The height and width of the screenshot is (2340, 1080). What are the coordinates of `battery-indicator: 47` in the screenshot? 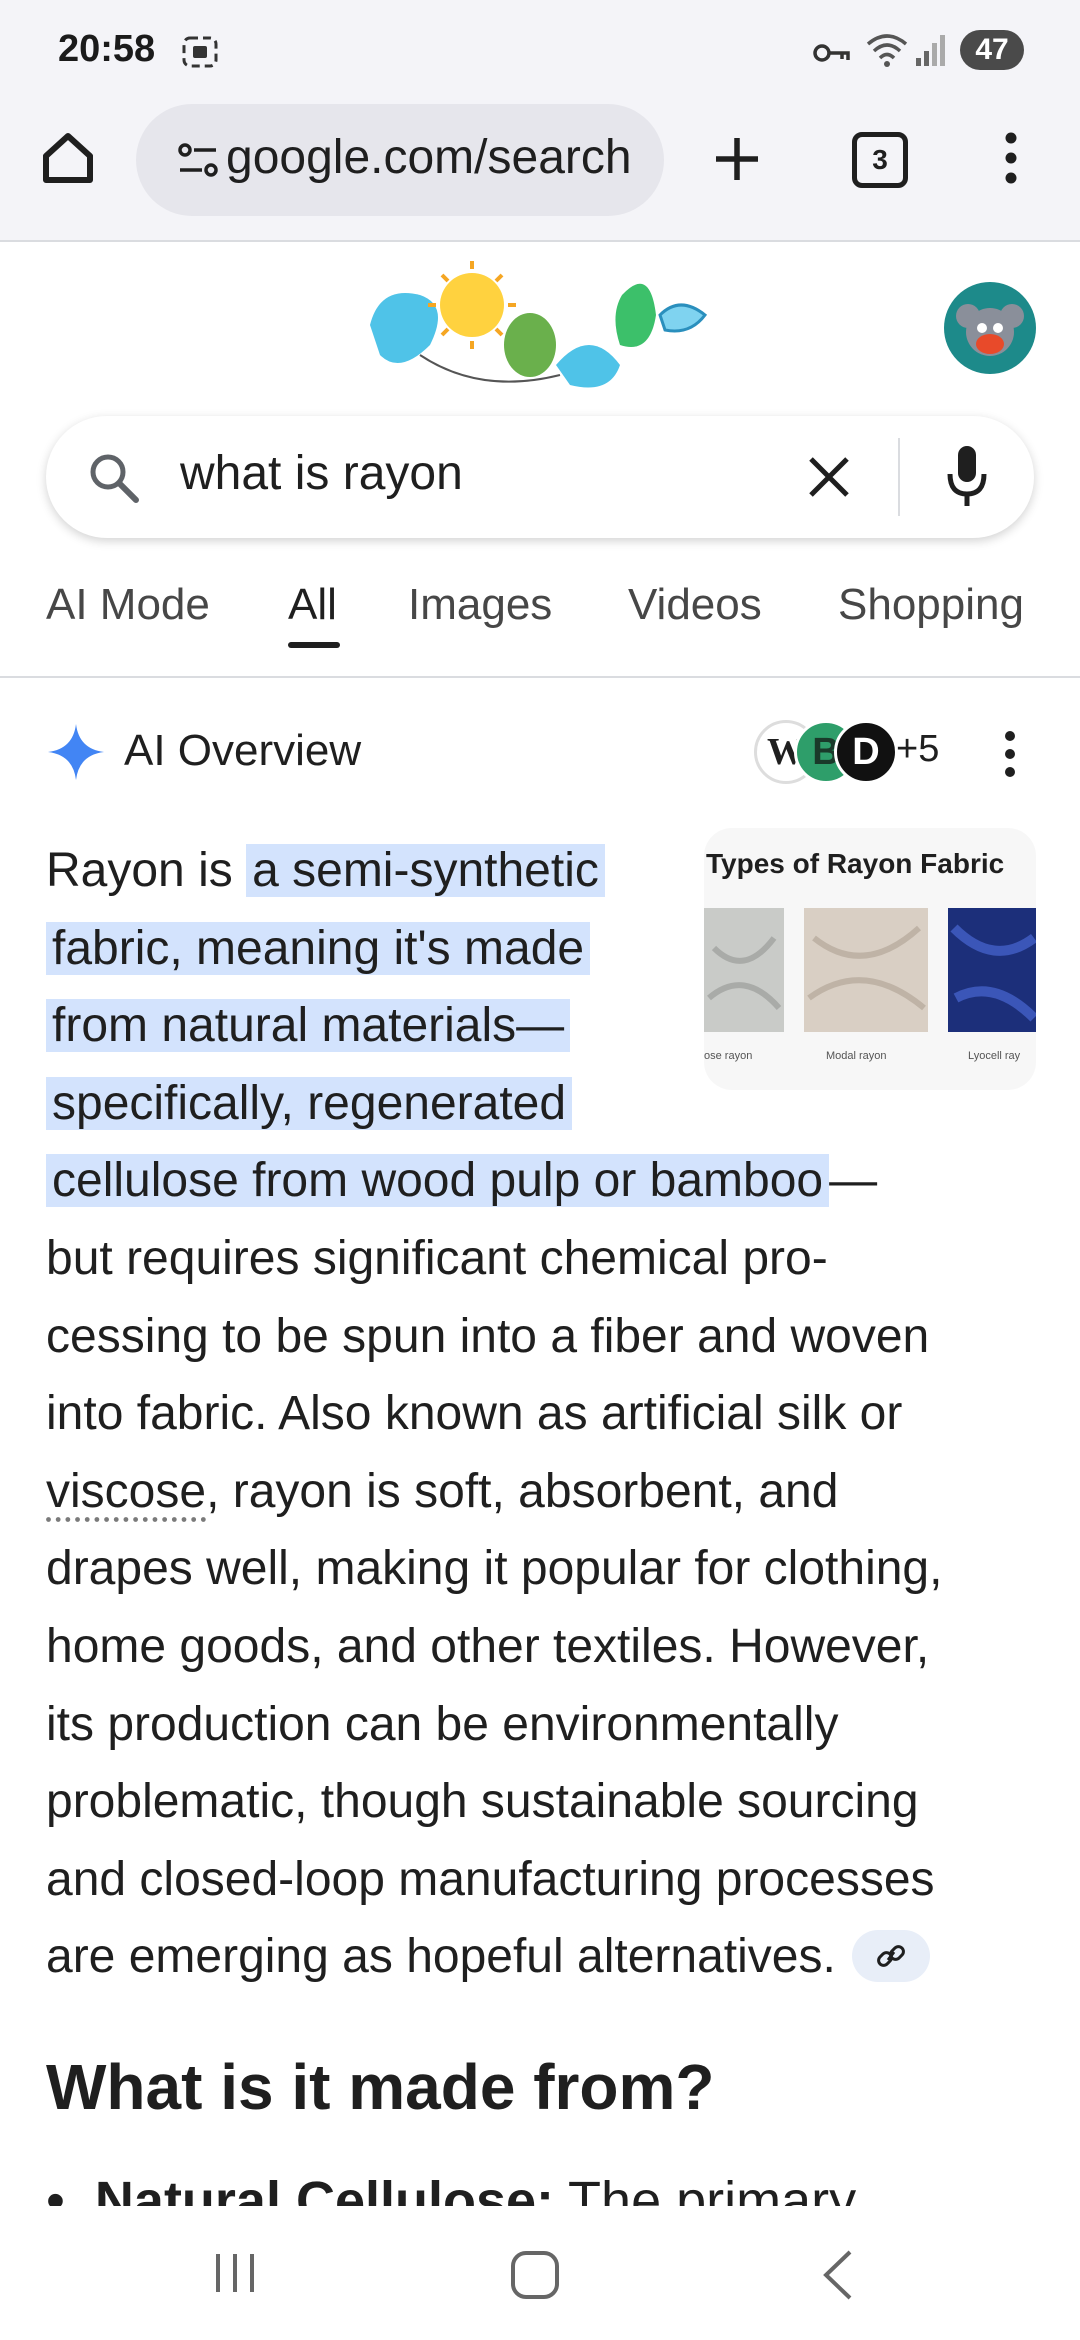 It's located at (992, 50).